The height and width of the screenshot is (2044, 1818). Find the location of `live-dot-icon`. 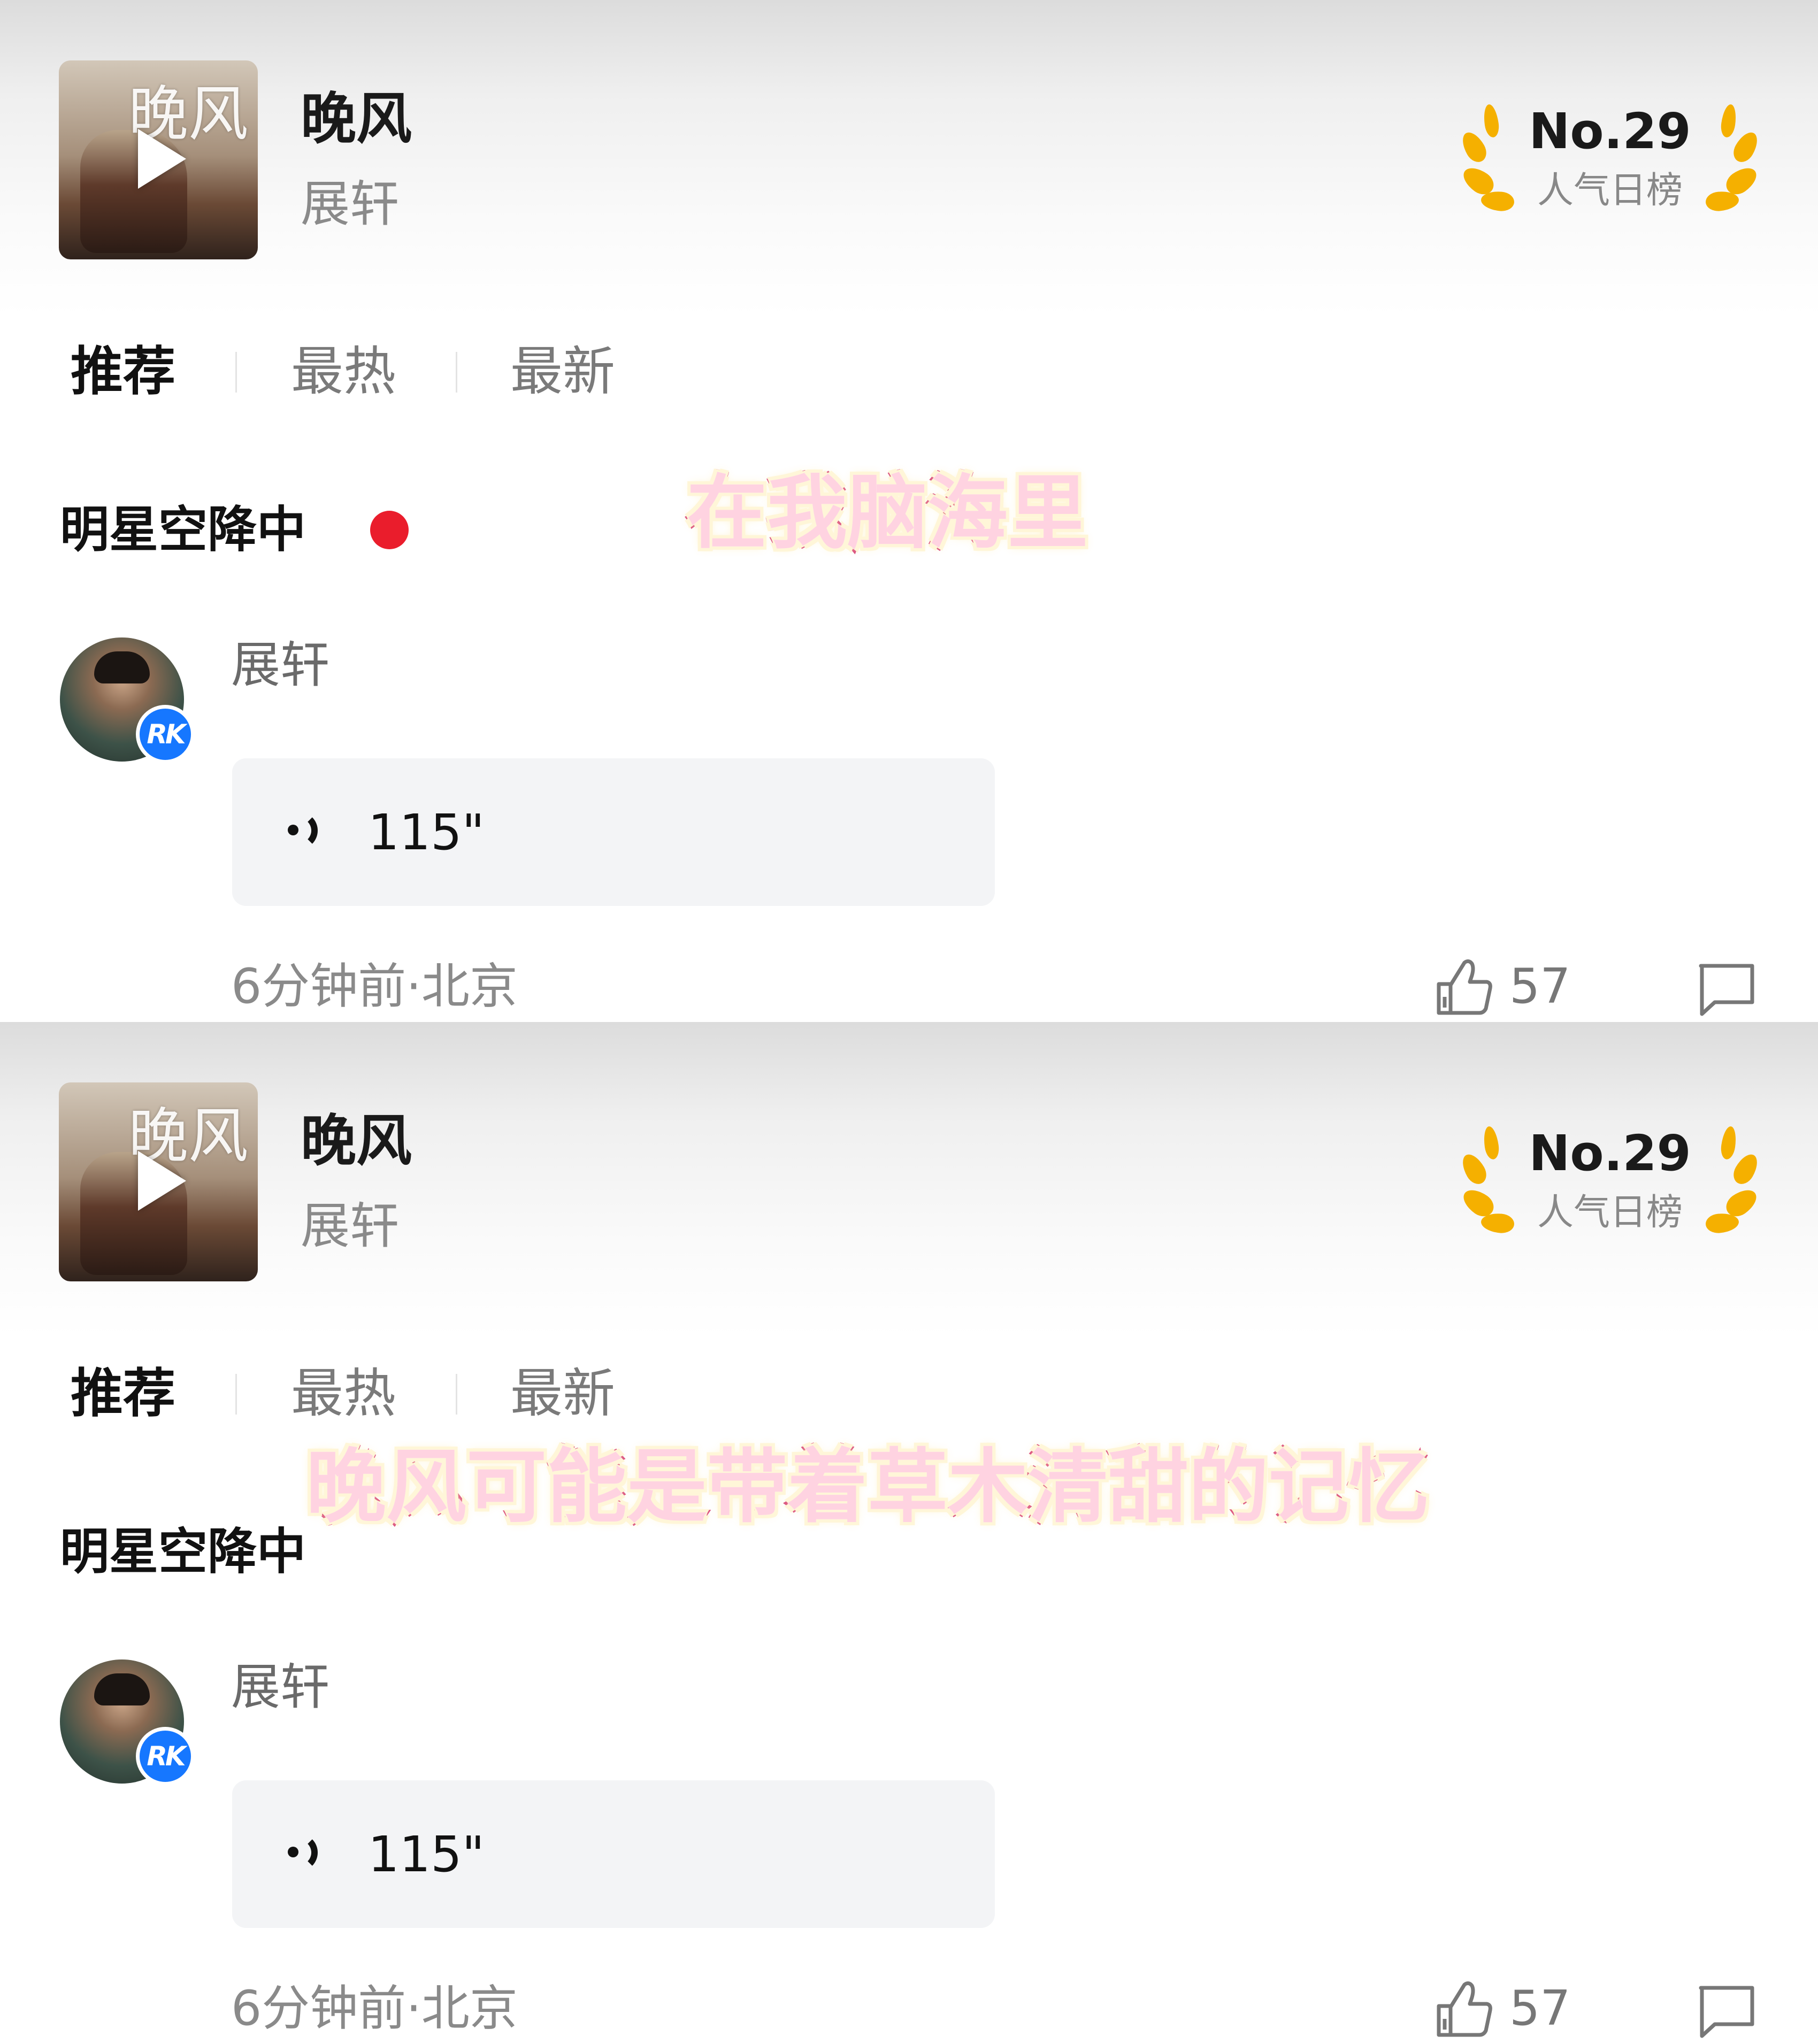

live-dot-icon is located at coordinates (389, 530).